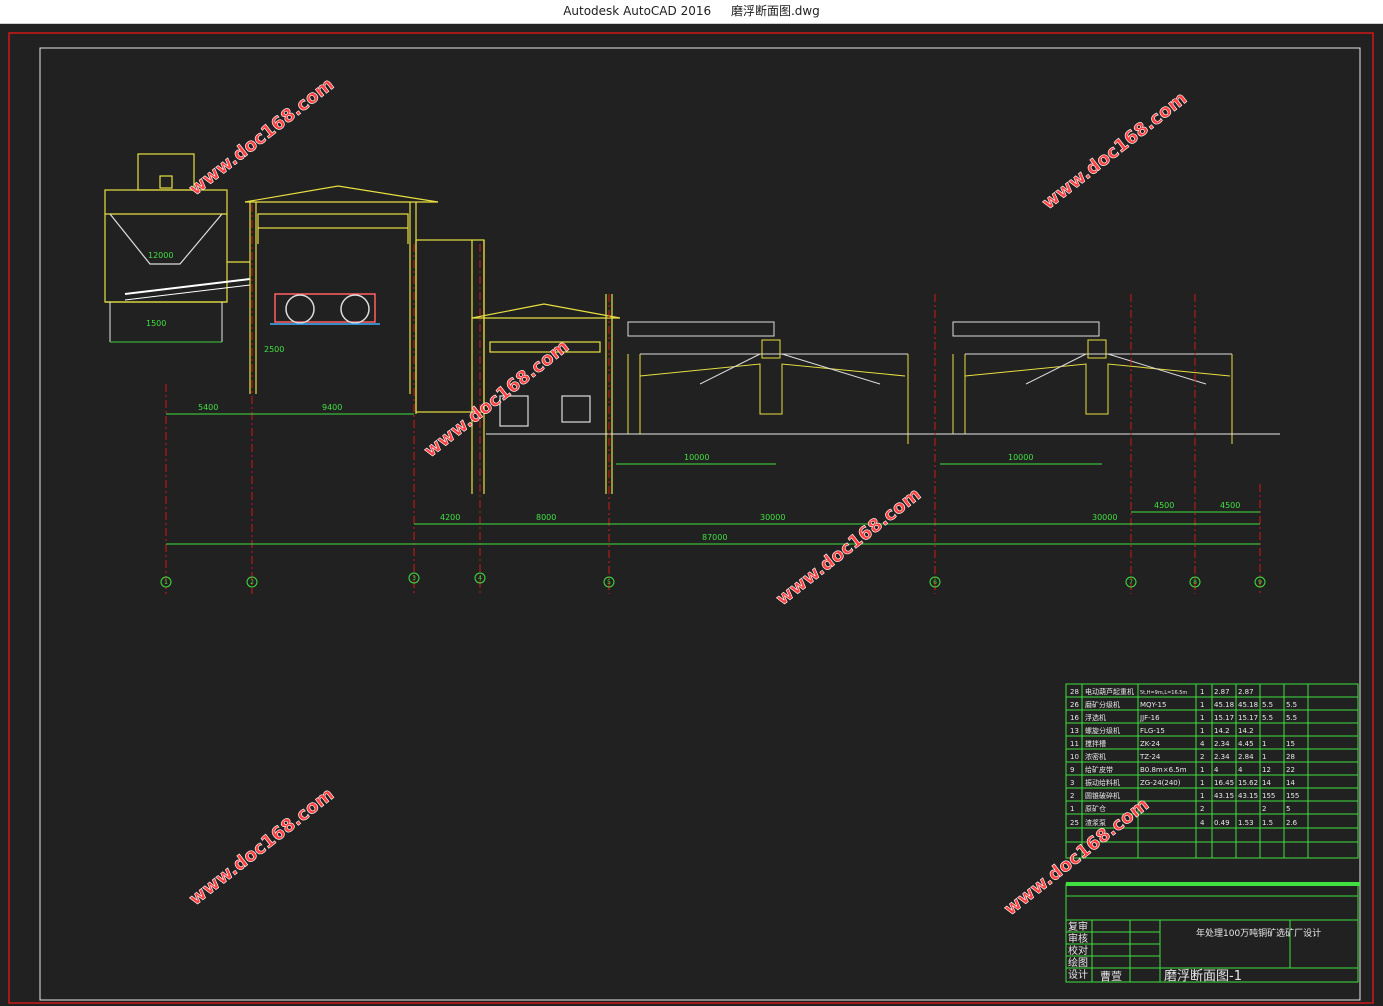 This screenshot has height=1006, width=1383. I want to click on svg-text: 11, so click(1074, 744).